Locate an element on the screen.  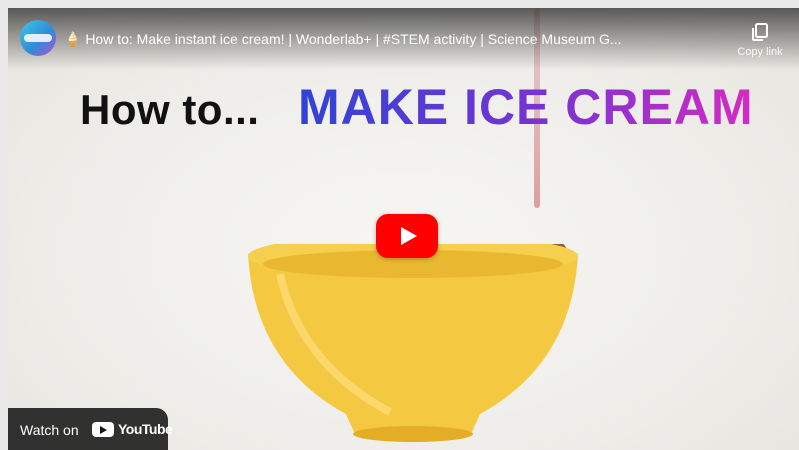
watch-on-label: Watch on is located at coordinates (49, 430).